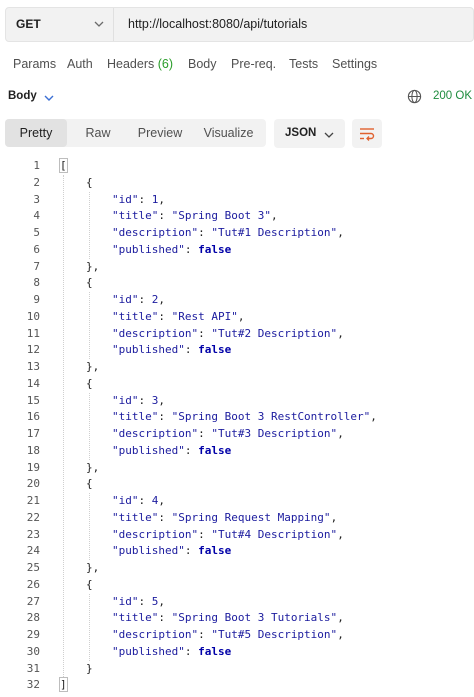 The height and width of the screenshot is (697, 474). Describe the element at coordinates (217, 24) in the screenshot. I see `url-input: http://localhost:8080/api/tutorials` at that location.